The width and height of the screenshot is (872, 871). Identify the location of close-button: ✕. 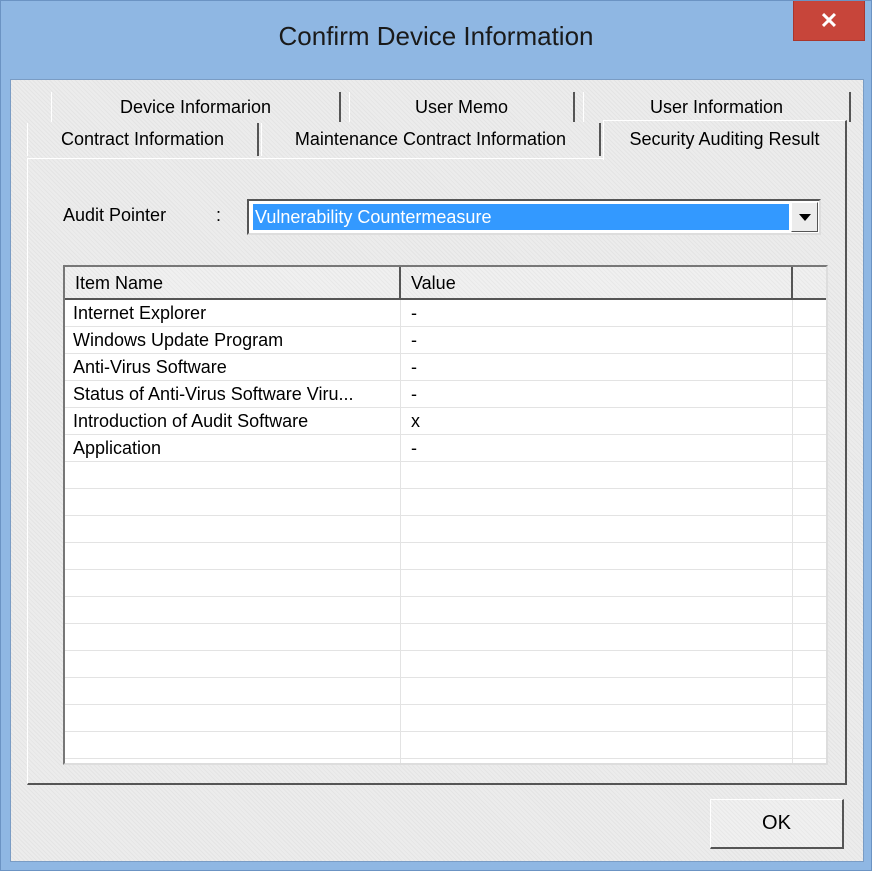
(829, 21).